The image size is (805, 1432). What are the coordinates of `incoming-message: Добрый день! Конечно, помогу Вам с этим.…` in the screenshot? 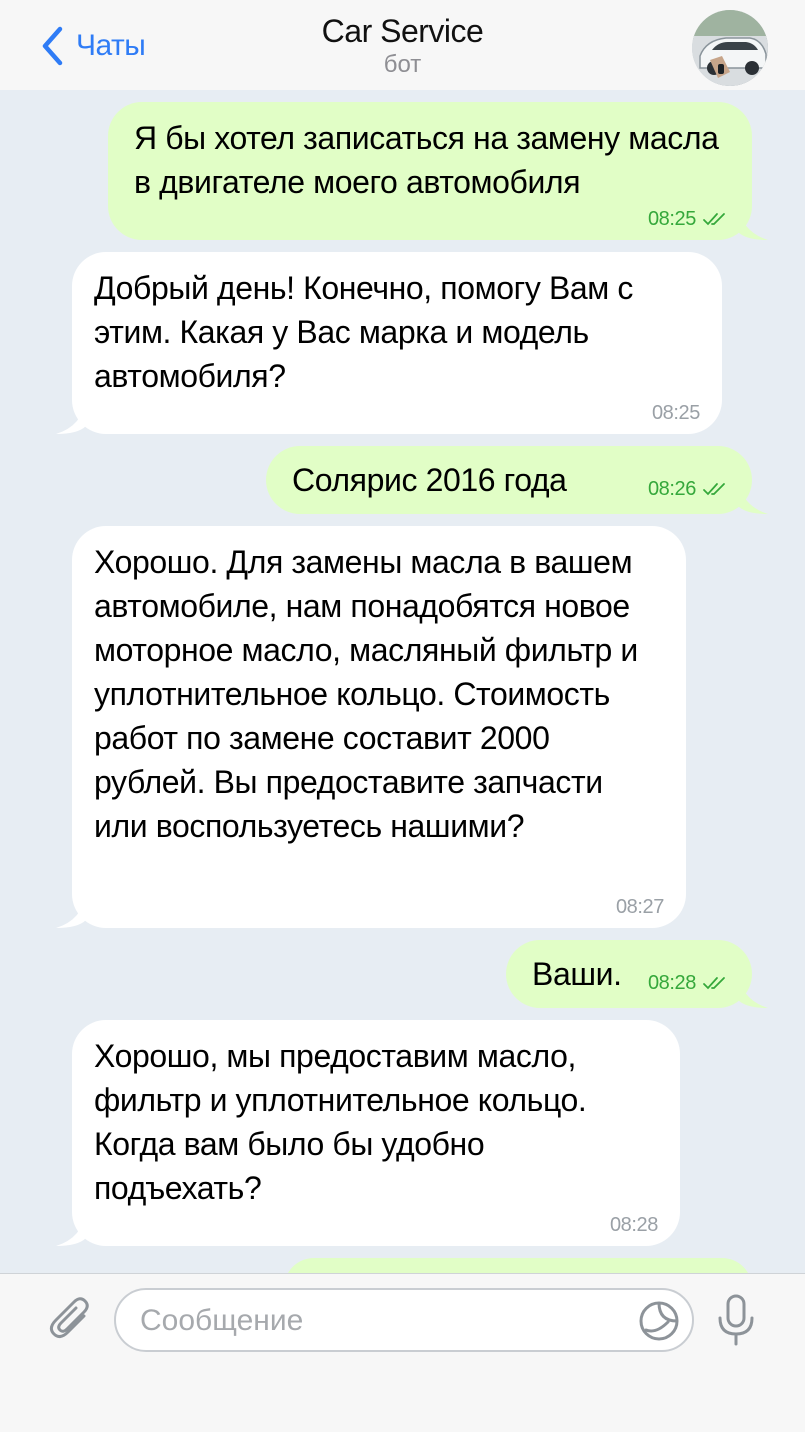 It's located at (389, 343).